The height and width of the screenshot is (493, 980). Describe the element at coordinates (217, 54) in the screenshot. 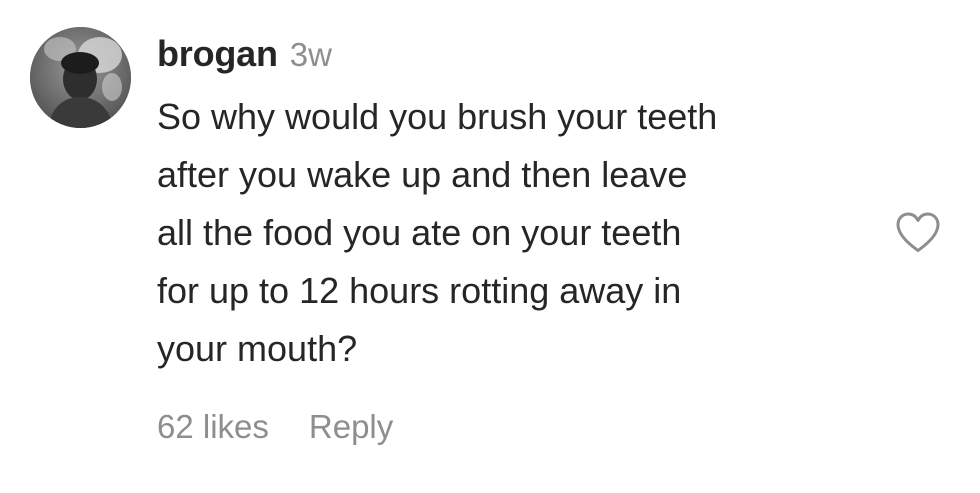

I see `username-link: brogan` at that location.